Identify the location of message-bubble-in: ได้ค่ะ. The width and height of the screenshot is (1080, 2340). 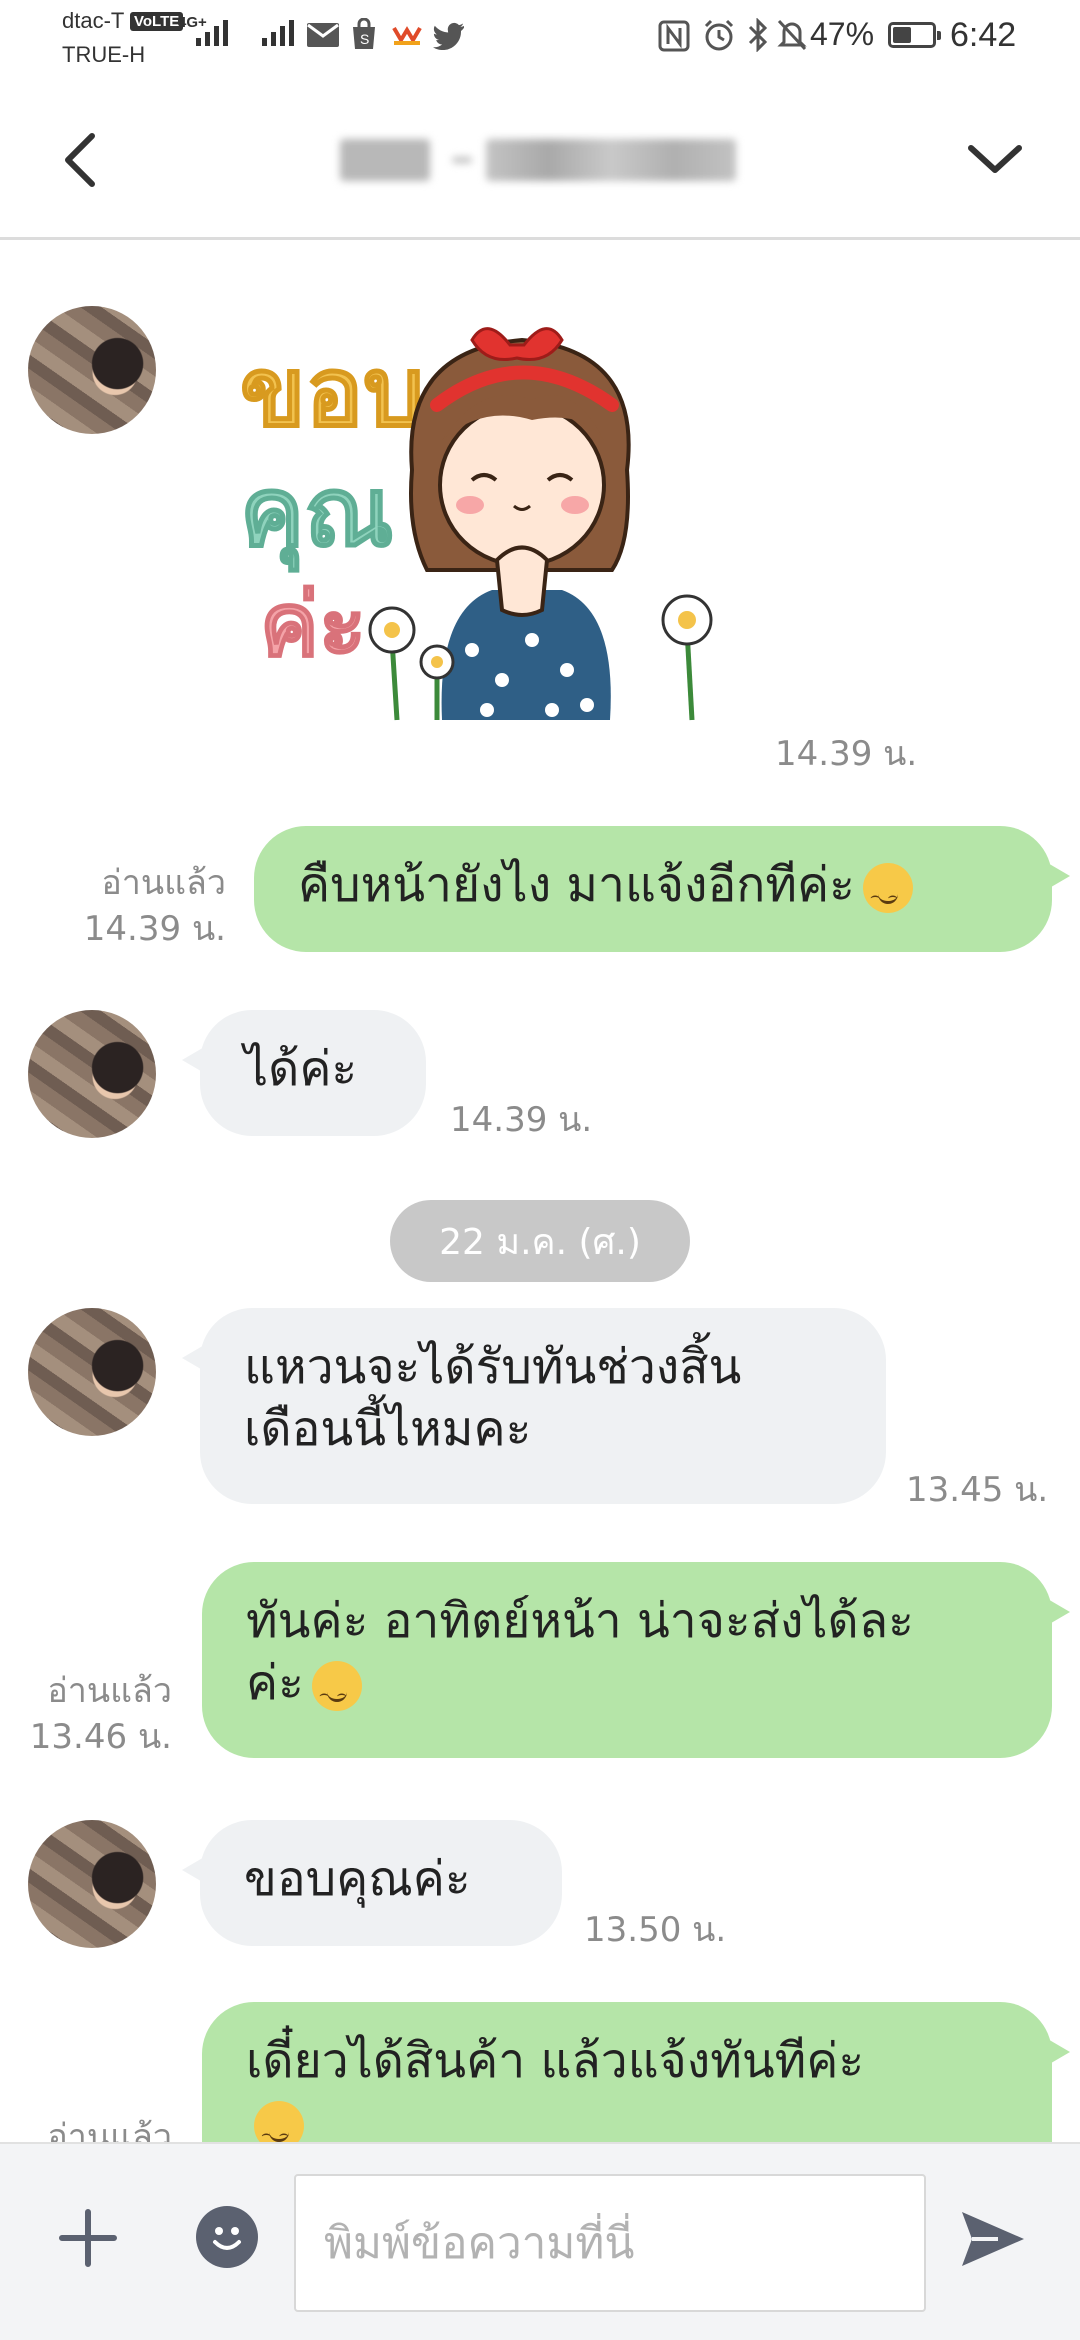
(304, 1073).